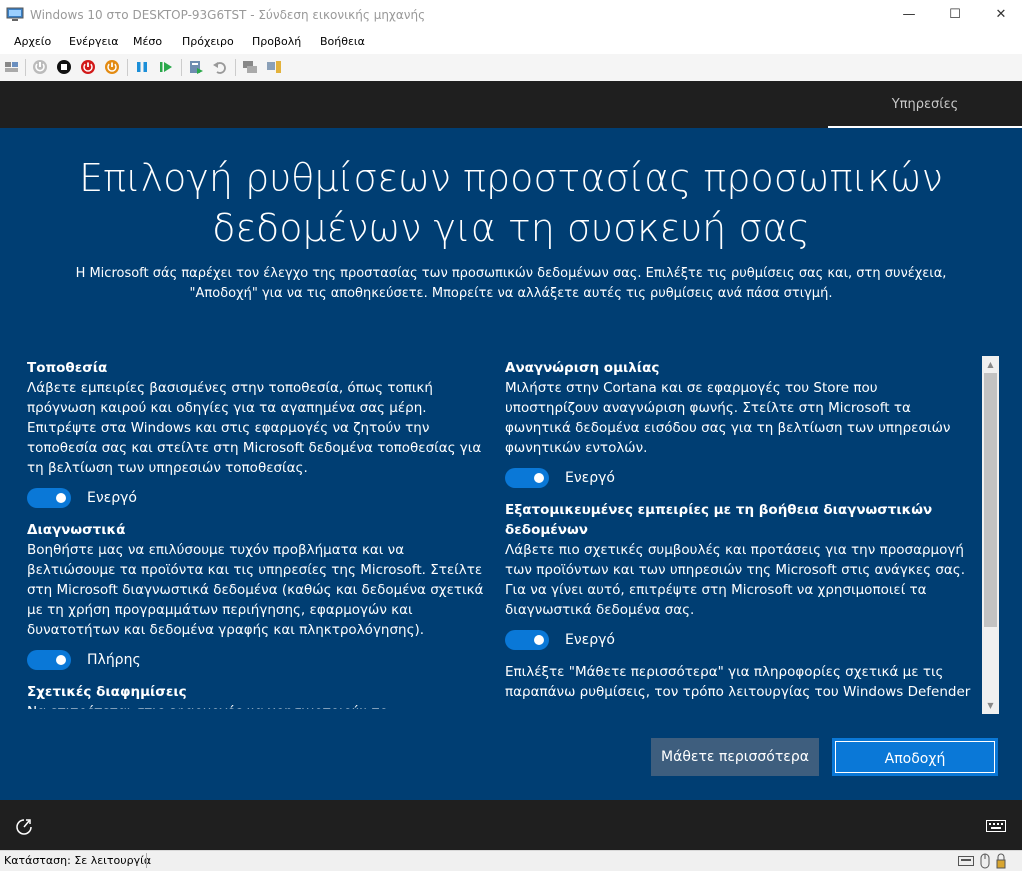  What do you see at coordinates (76, 530) in the screenshot?
I see `diagnostics-title: Διαγνωστικά` at bounding box center [76, 530].